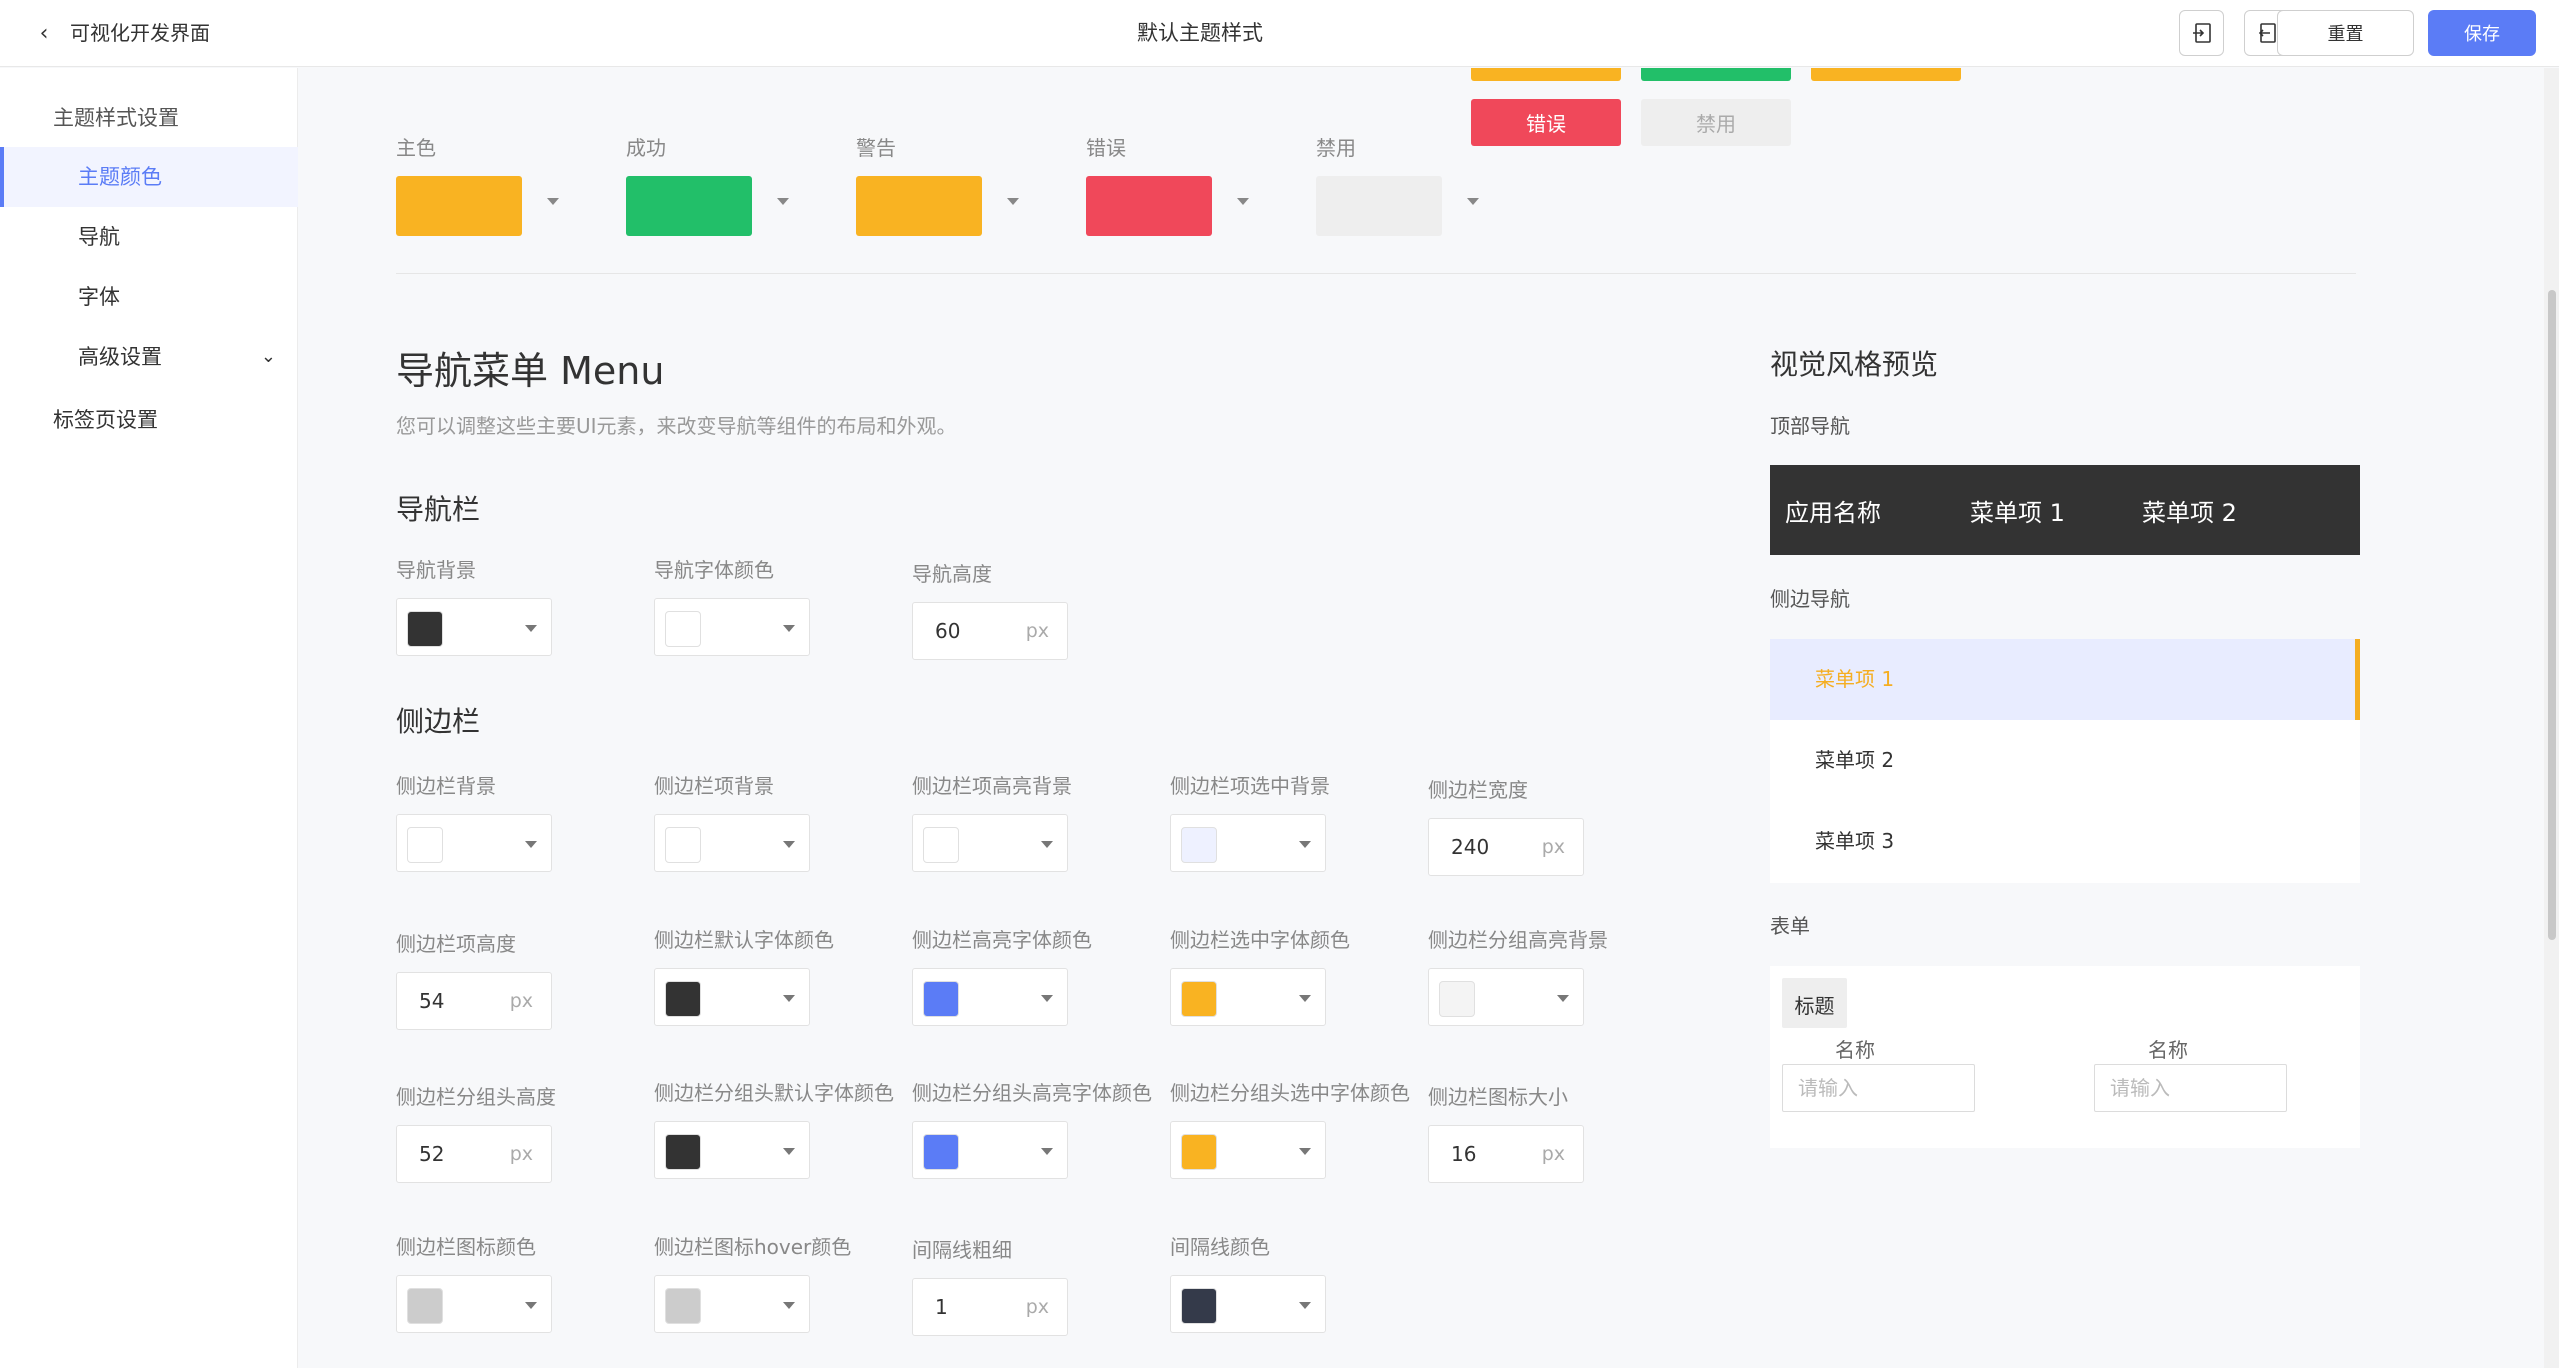  What do you see at coordinates (1379, 206) in the screenshot?
I see `disabled-color-swatch` at bounding box center [1379, 206].